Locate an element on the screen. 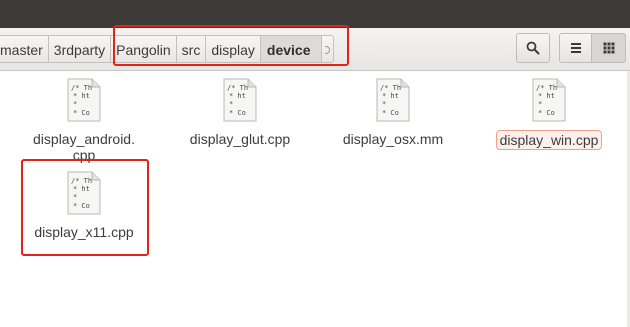  breadcrumb-item-pangolin: Pangolin is located at coordinates (144, 49).